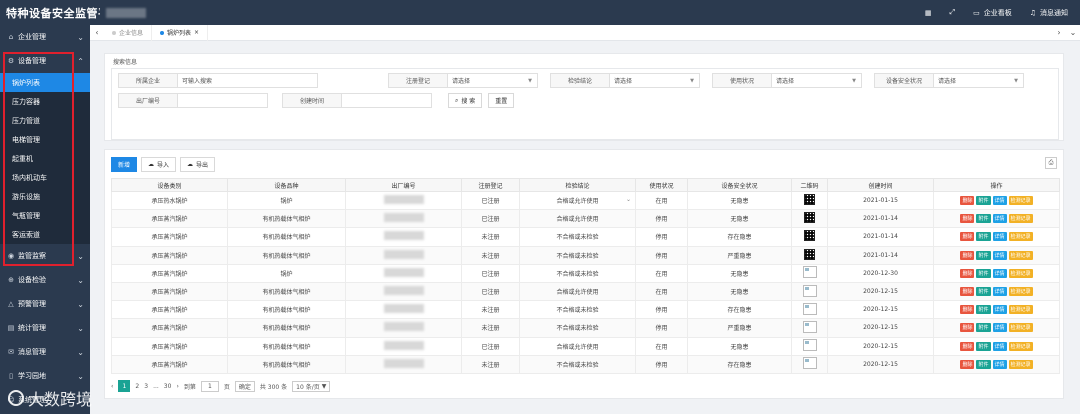  What do you see at coordinates (45, 234) in the screenshot?
I see `sidebar-sub-ropeway: 客运索道` at bounding box center [45, 234].